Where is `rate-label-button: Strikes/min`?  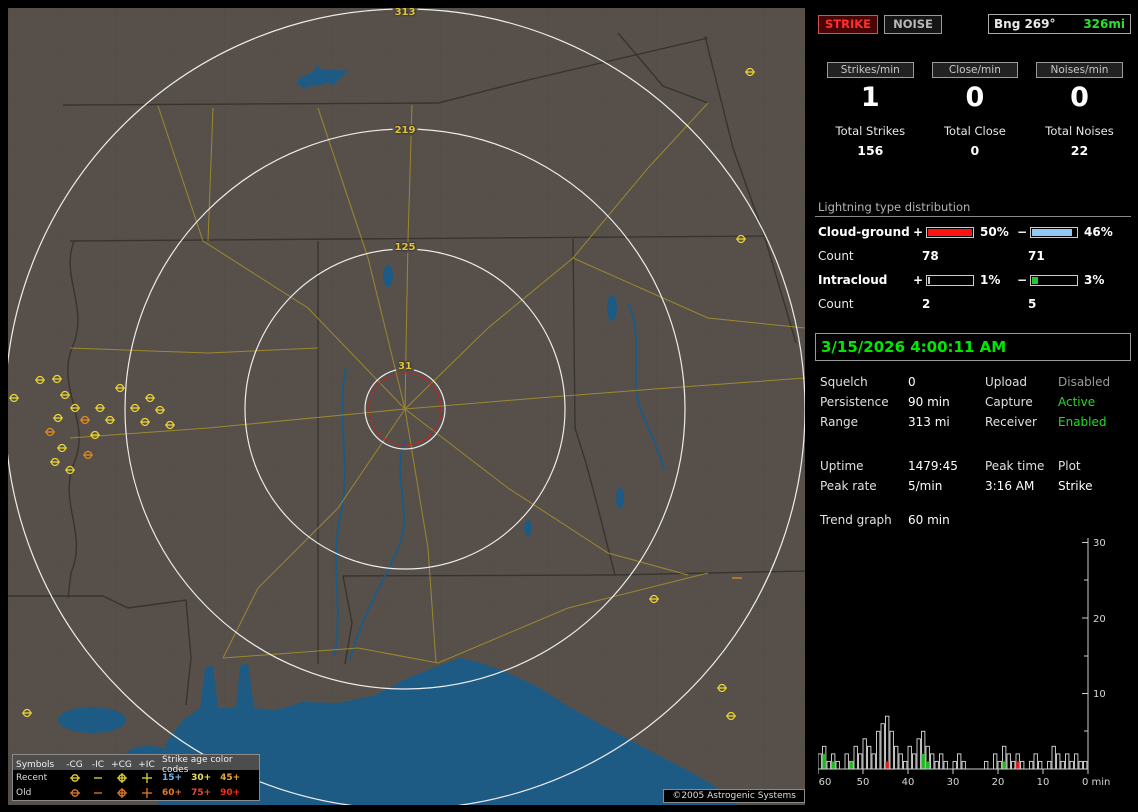
rate-label-button: Strikes/min is located at coordinates (870, 70).